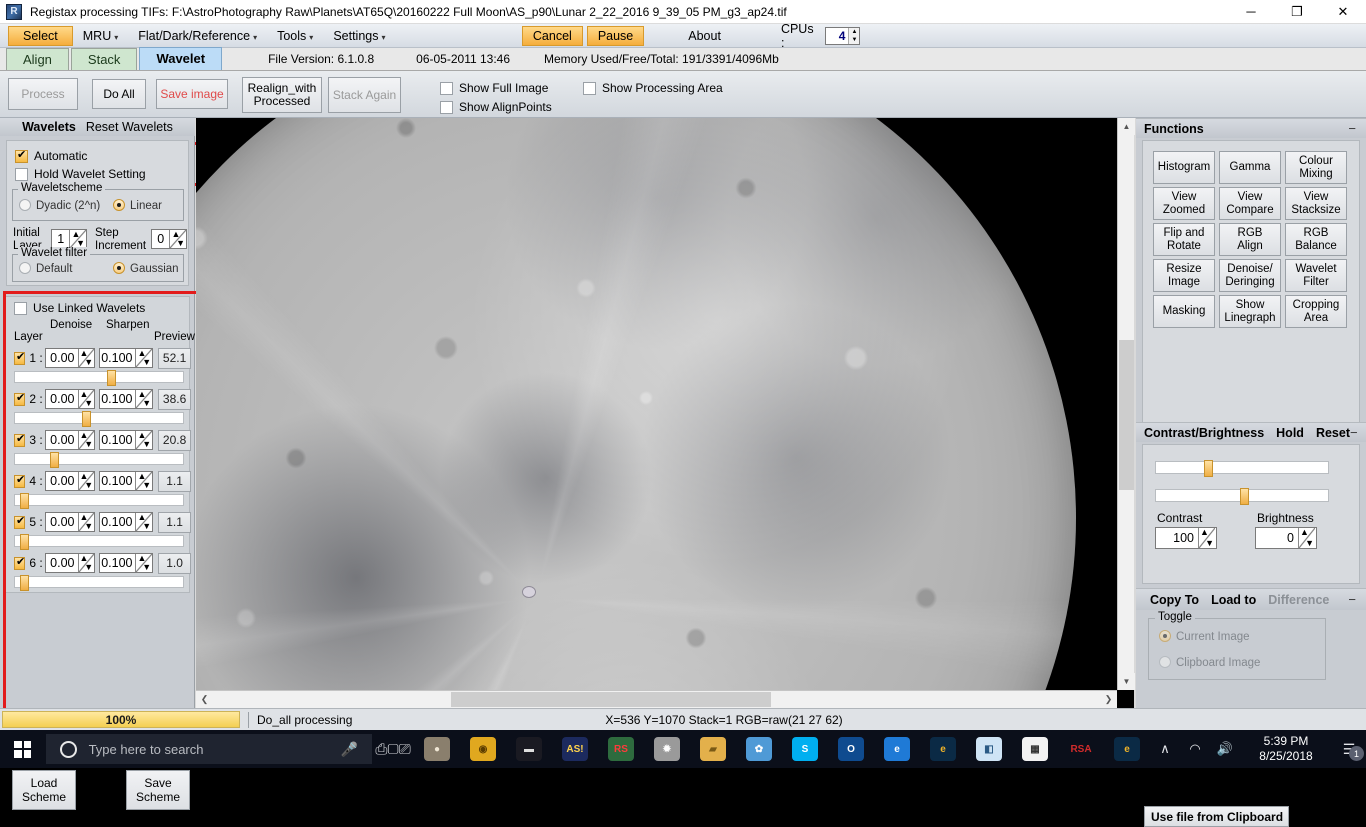  What do you see at coordinates (1316, 167) in the screenshot?
I see `function-button: Colour Mixing` at bounding box center [1316, 167].